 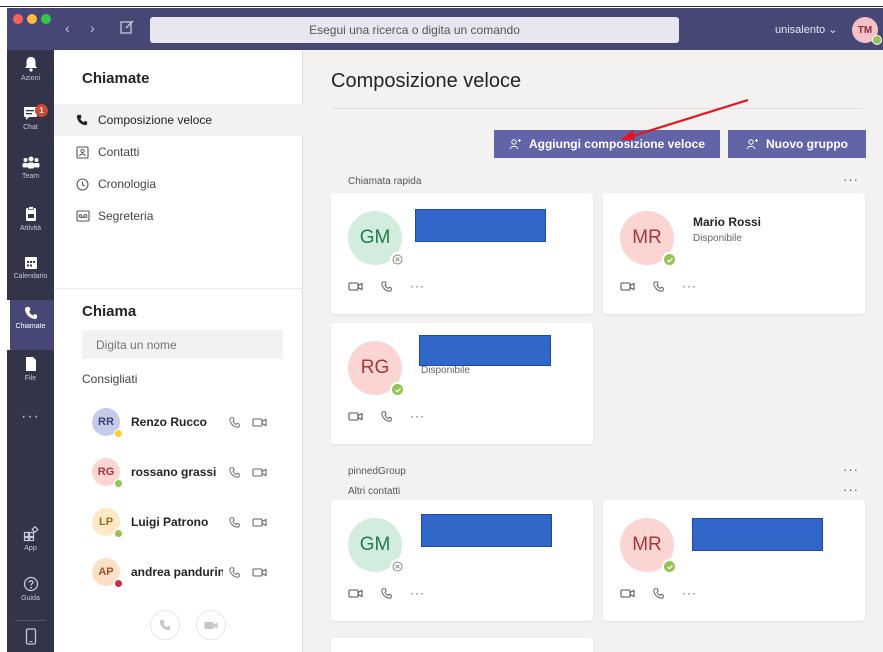 I want to click on suggested-contact: LP Luigi Patrono, so click(x=192, y=522).